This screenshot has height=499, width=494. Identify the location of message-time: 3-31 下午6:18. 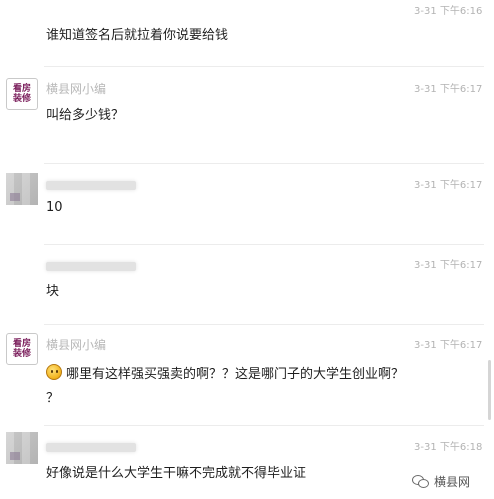
(448, 447).